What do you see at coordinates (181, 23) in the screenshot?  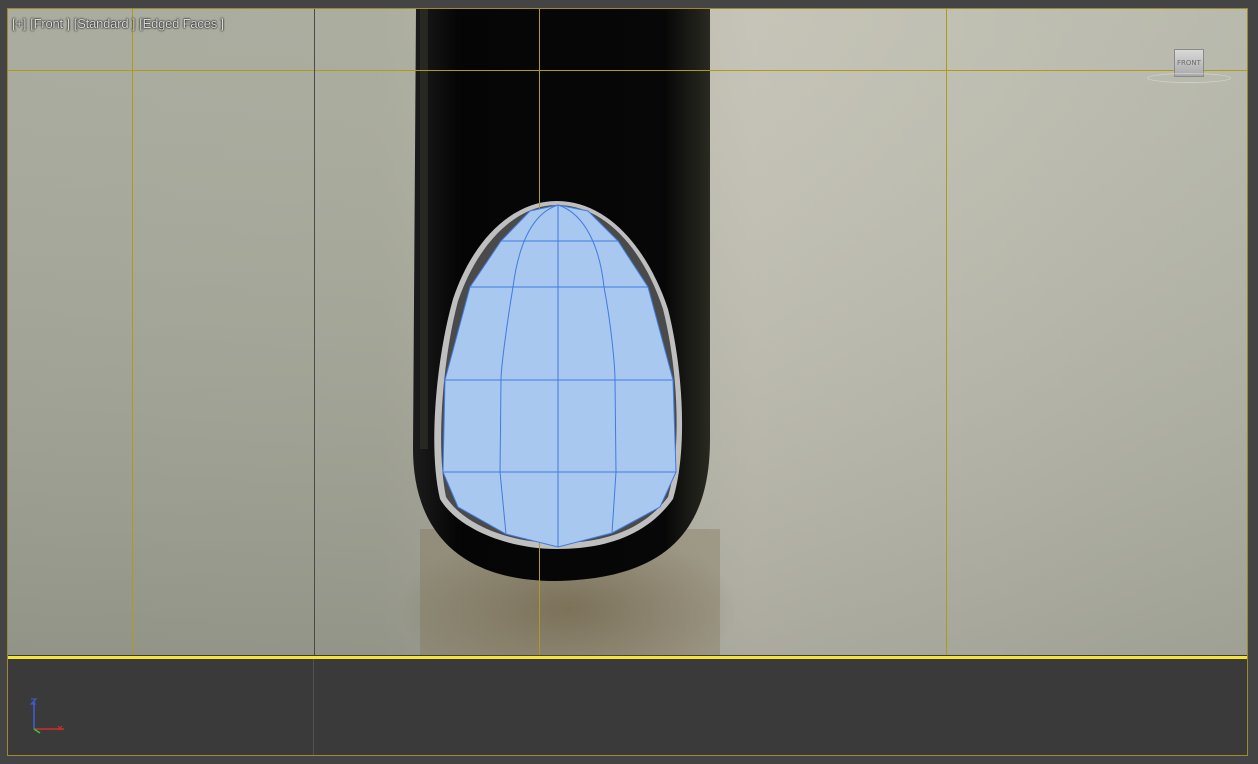 I see `viewport-shading-edged-faces-menu: [Edged Faces ]` at bounding box center [181, 23].